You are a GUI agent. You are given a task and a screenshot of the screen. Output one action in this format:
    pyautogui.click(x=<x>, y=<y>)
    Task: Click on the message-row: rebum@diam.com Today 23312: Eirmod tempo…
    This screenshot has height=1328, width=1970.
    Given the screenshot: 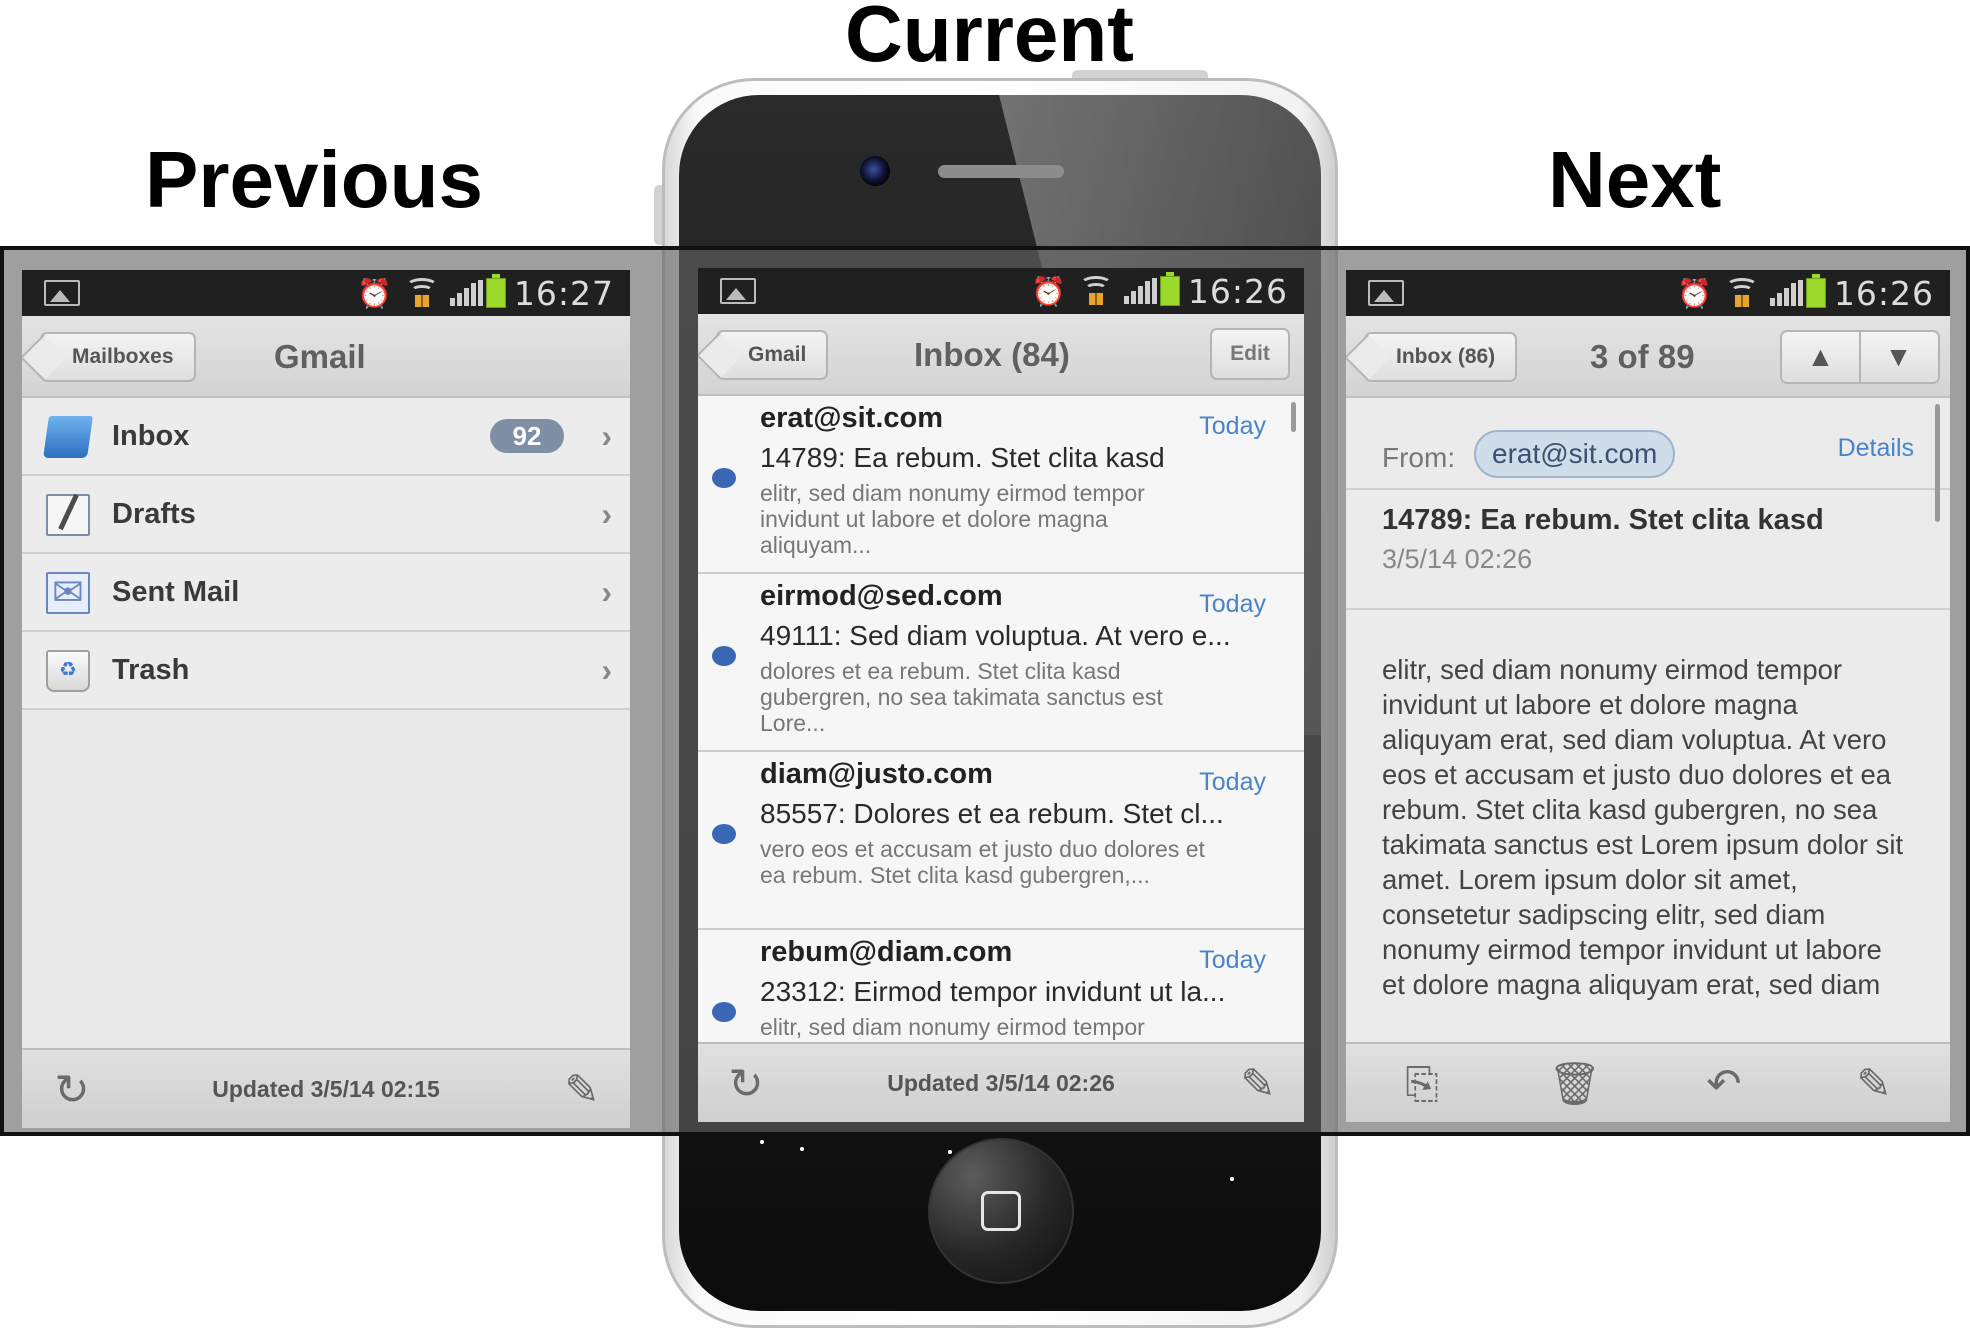 What is the action you would take?
    pyautogui.click(x=1001, y=986)
    